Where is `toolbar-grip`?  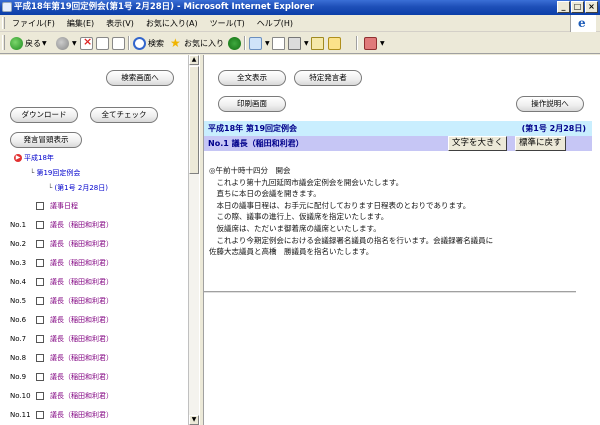
toolbar-grip is located at coordinates (3, 42).